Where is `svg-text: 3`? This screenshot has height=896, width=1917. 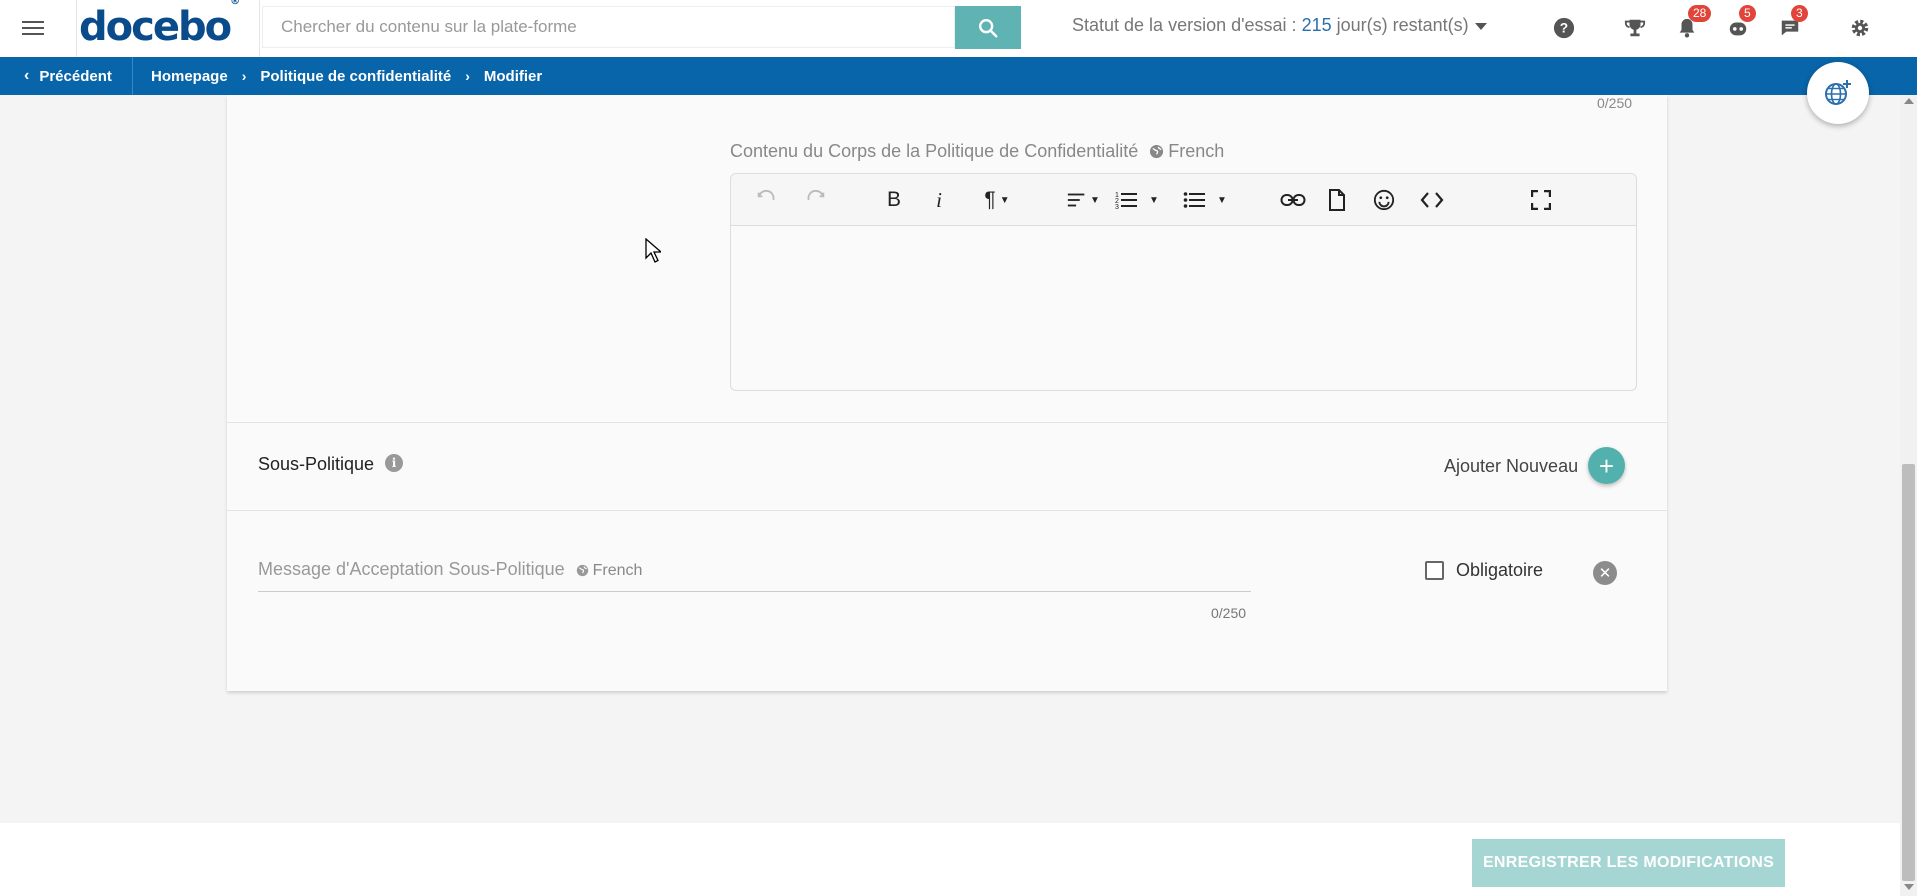 svg-text: 3 is located at coordinates (1117, 207).